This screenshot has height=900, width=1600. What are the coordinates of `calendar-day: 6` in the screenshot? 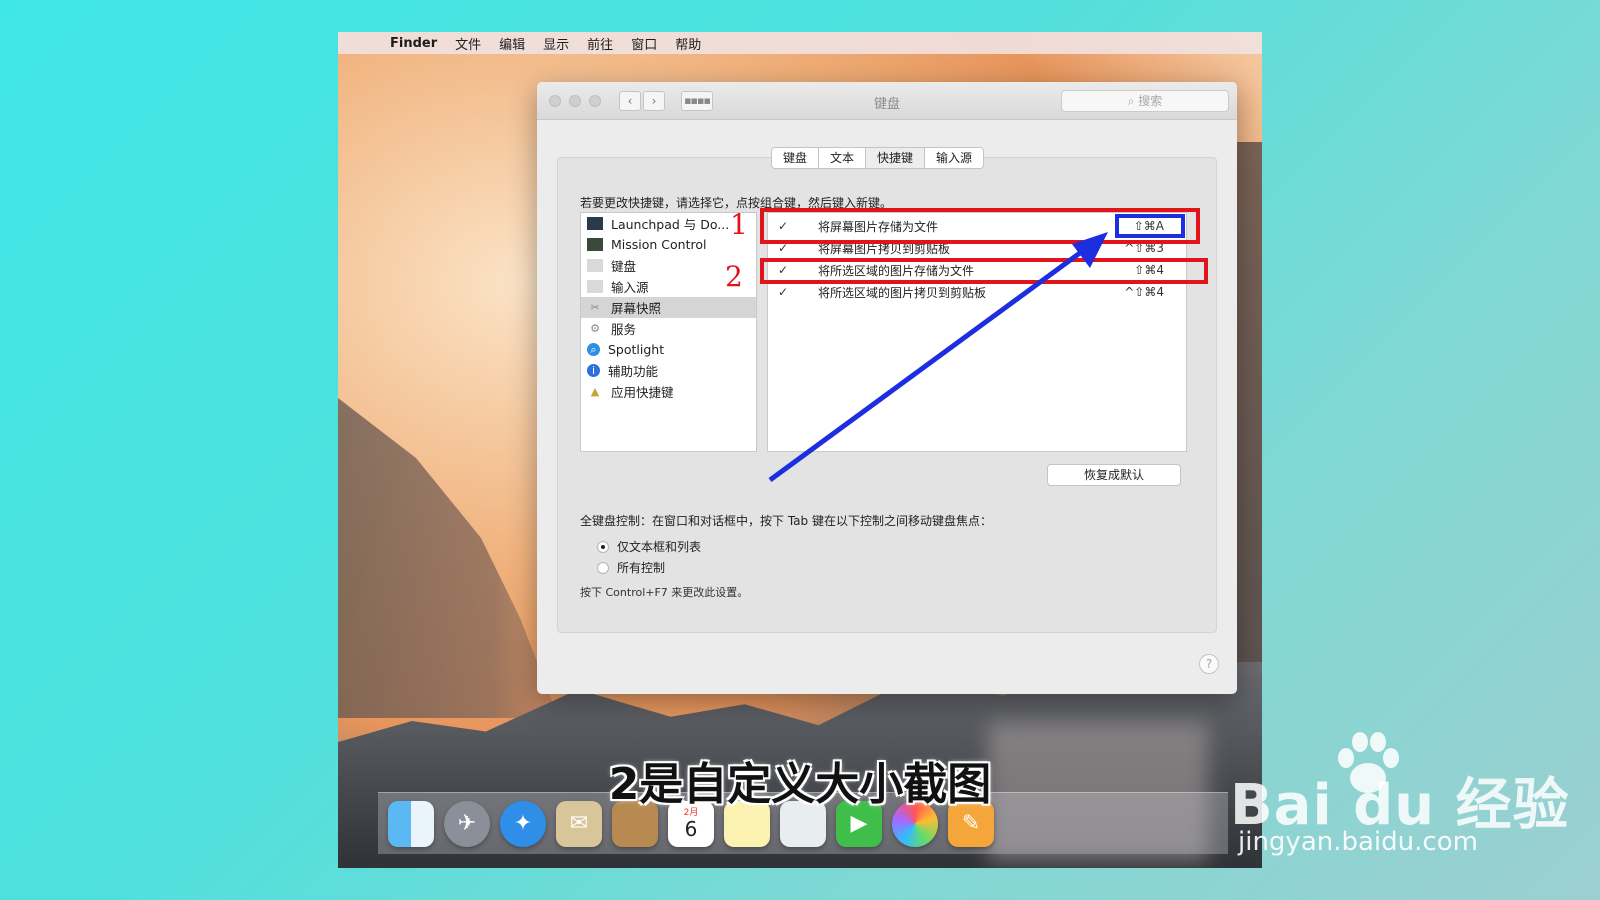 It's located at (691, 828).